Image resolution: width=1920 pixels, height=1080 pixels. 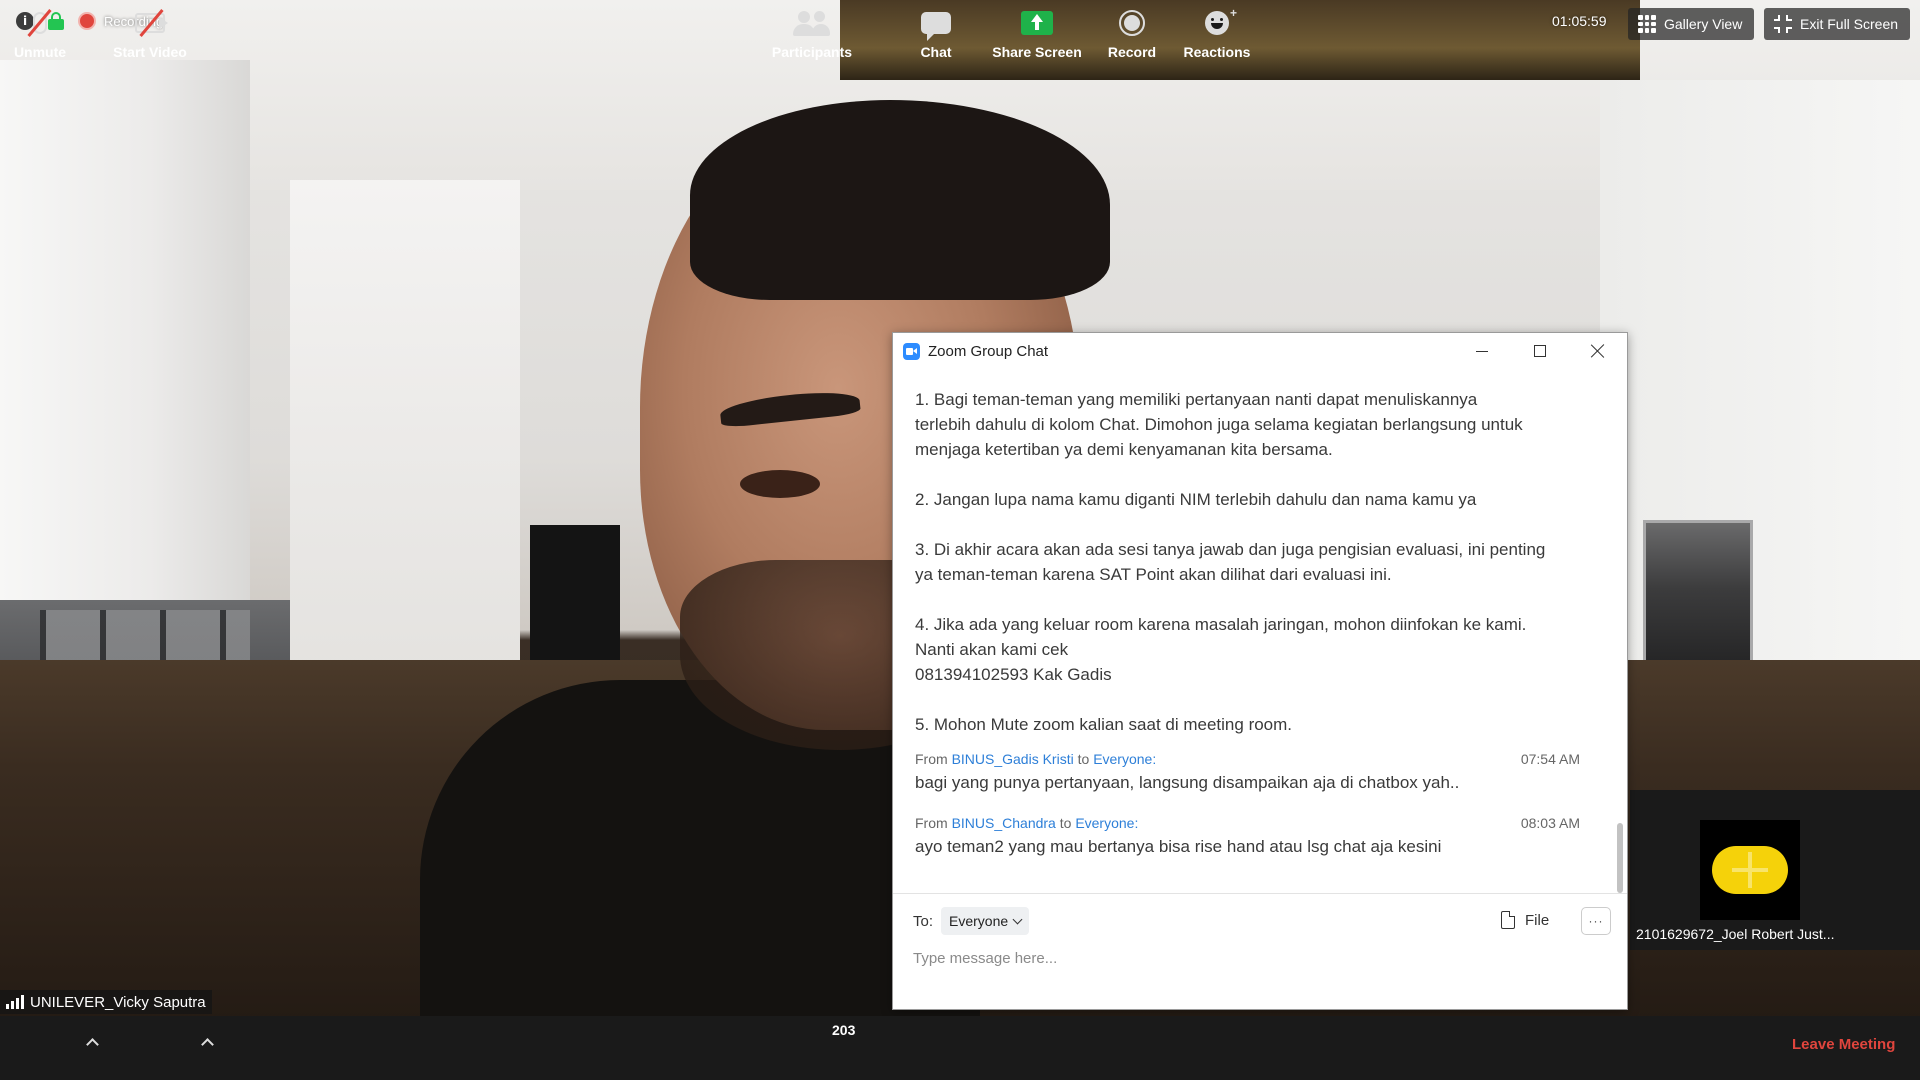 What do you see at coordinates (1550, 823) in the screenshot?
I see `message-time: 08:03 AM` at bounding box center [1550, 823].